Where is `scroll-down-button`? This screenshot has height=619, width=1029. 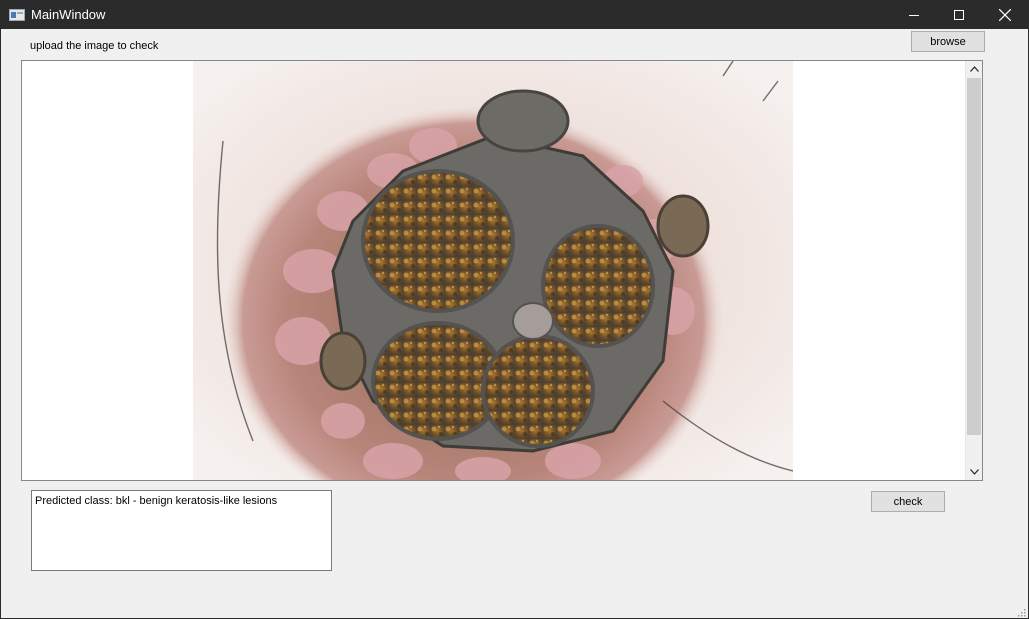
scroll-down-button is located at coordinates (974, 472).